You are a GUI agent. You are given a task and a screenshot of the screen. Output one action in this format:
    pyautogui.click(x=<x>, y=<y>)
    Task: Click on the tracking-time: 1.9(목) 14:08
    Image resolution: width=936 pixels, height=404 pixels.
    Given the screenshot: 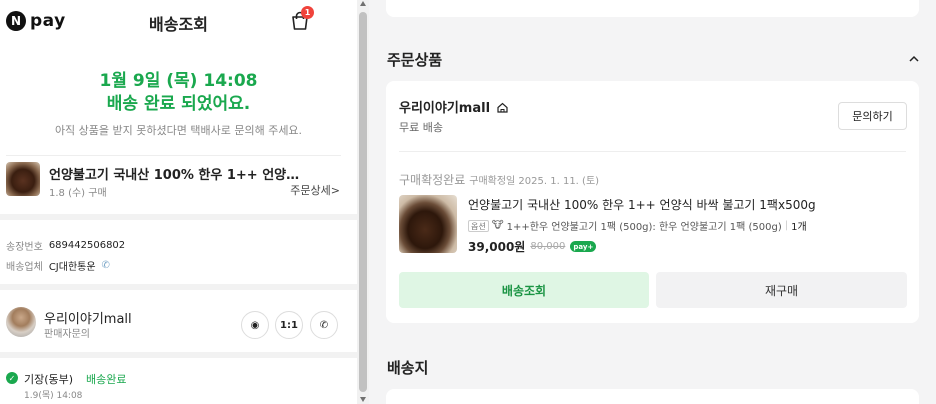 What is the action you would take?
    pyautogui.click(x=53, y=396)
    